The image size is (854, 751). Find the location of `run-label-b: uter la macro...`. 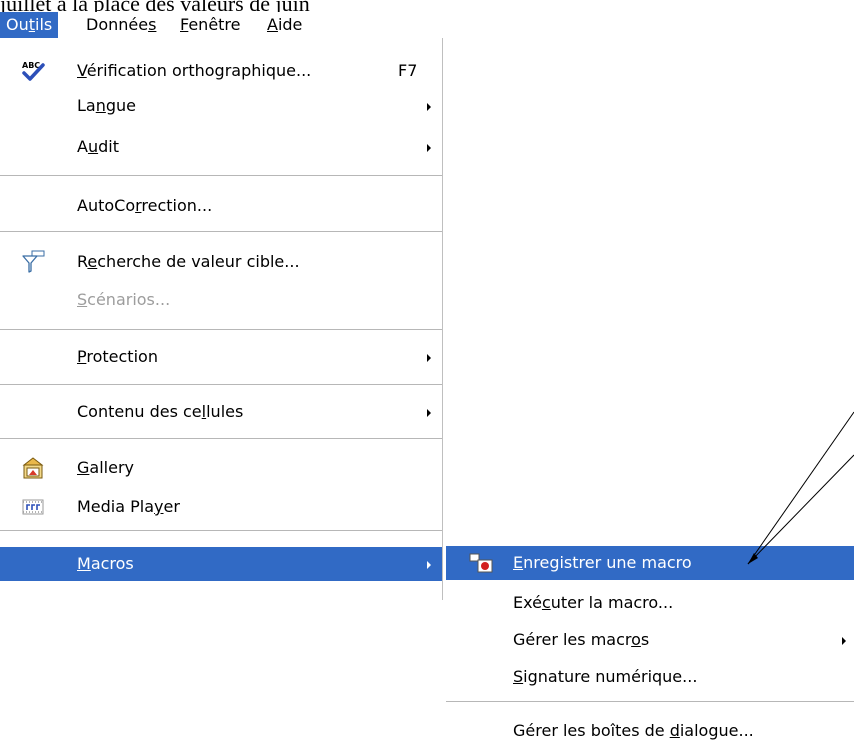

run-label-b: uter la macro... is located at coordinates (612, 602).